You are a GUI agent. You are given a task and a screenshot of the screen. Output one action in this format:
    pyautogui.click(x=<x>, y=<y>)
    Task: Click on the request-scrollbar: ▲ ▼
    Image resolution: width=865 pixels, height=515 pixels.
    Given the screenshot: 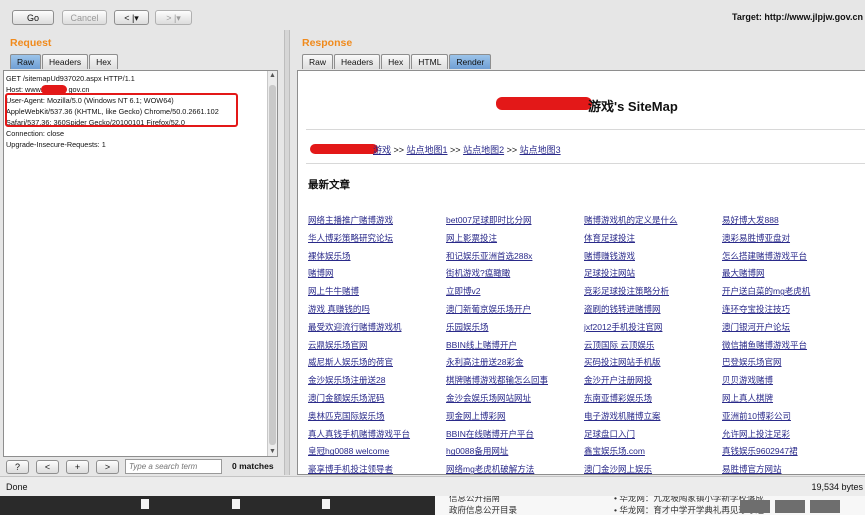 What is the action you would take?
    pyautogui.click(x=272, y=263)
    